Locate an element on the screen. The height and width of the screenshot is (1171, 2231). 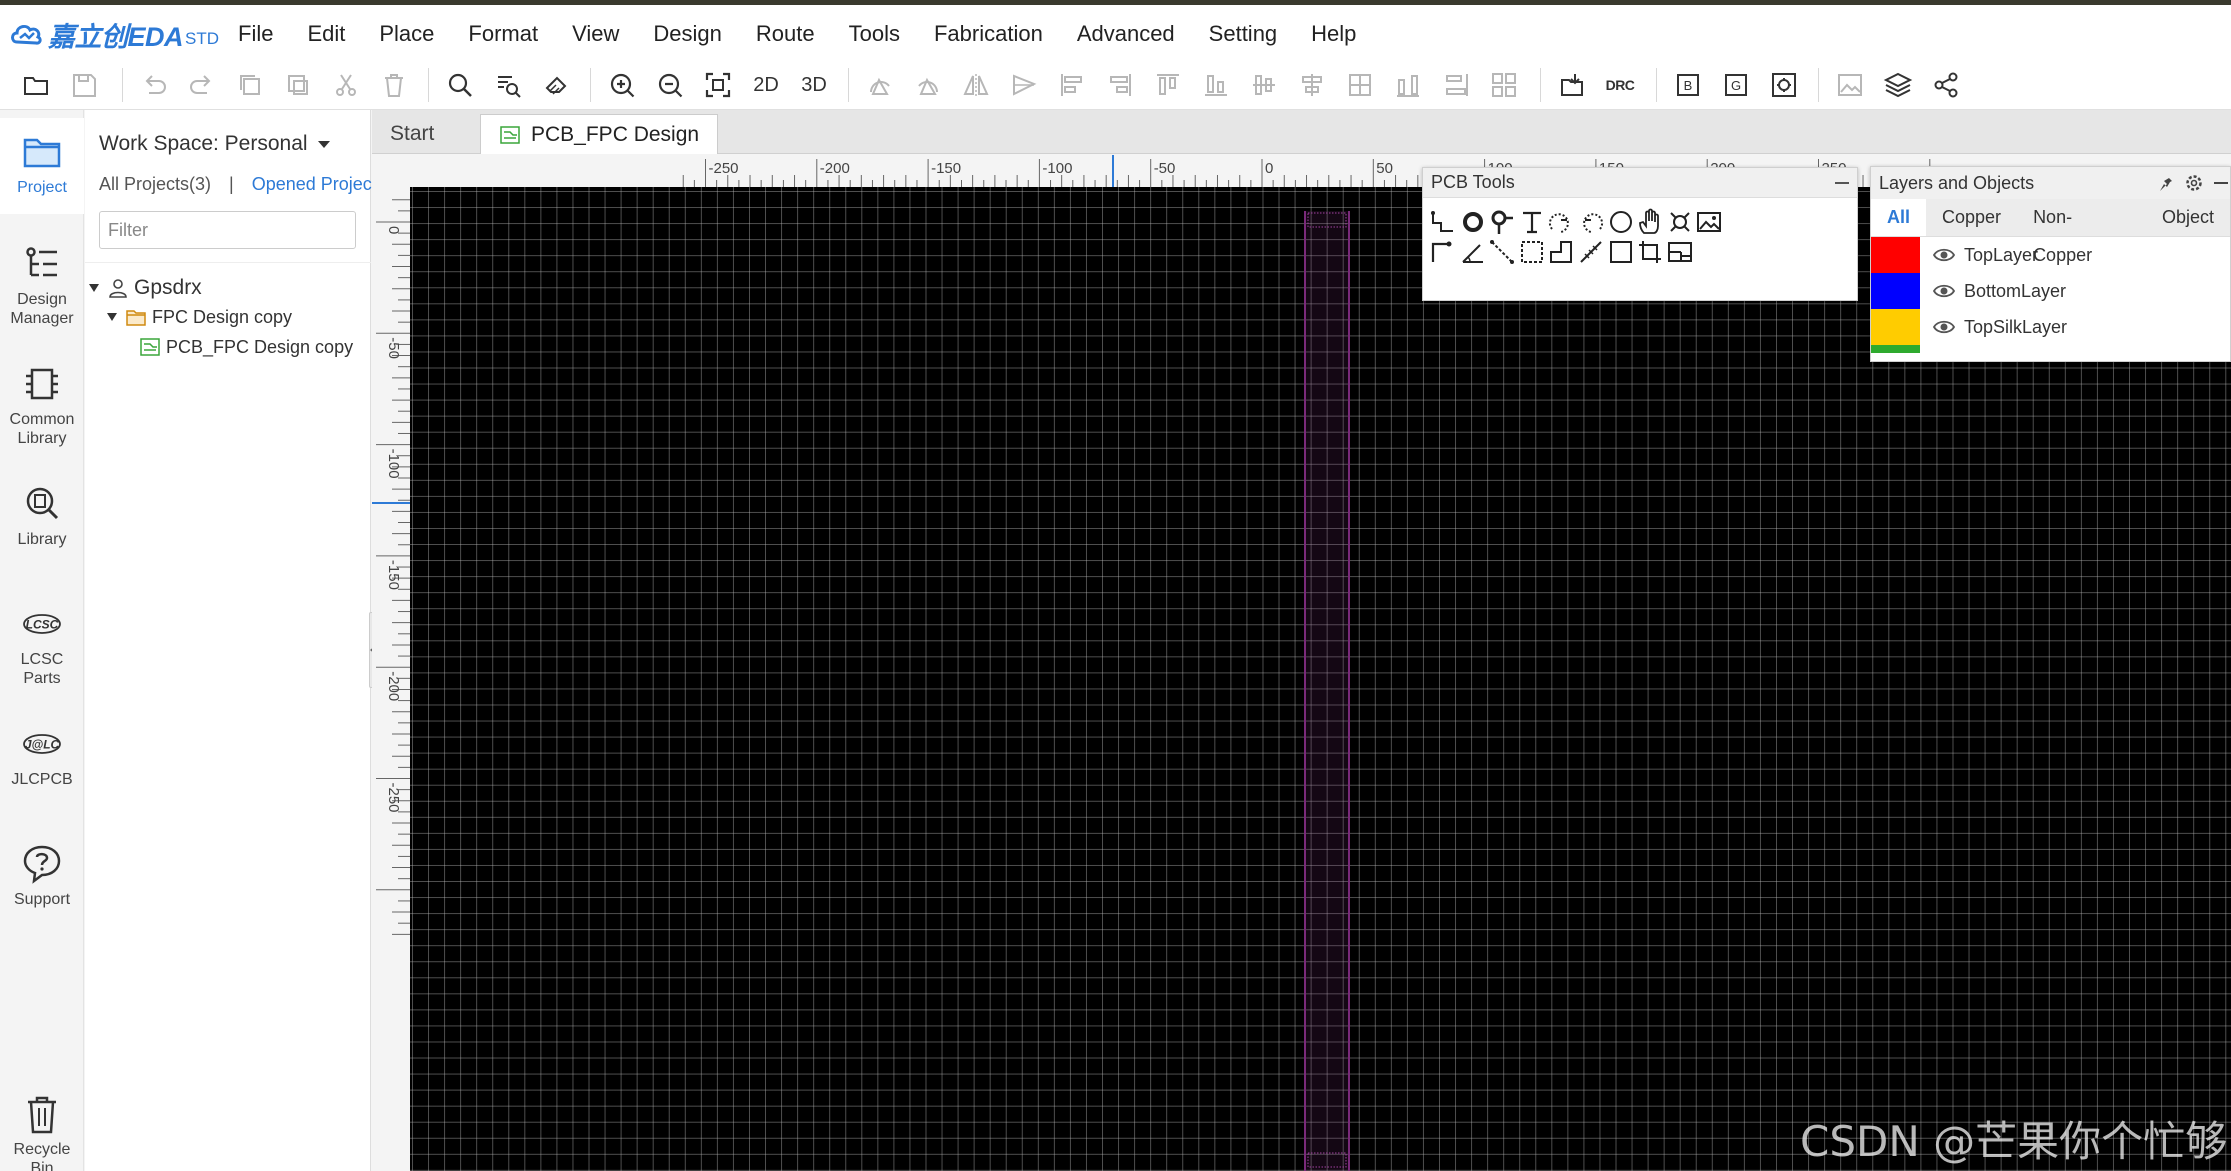
menu-fabrication: Fabrication is located at coordinates (993, 34).